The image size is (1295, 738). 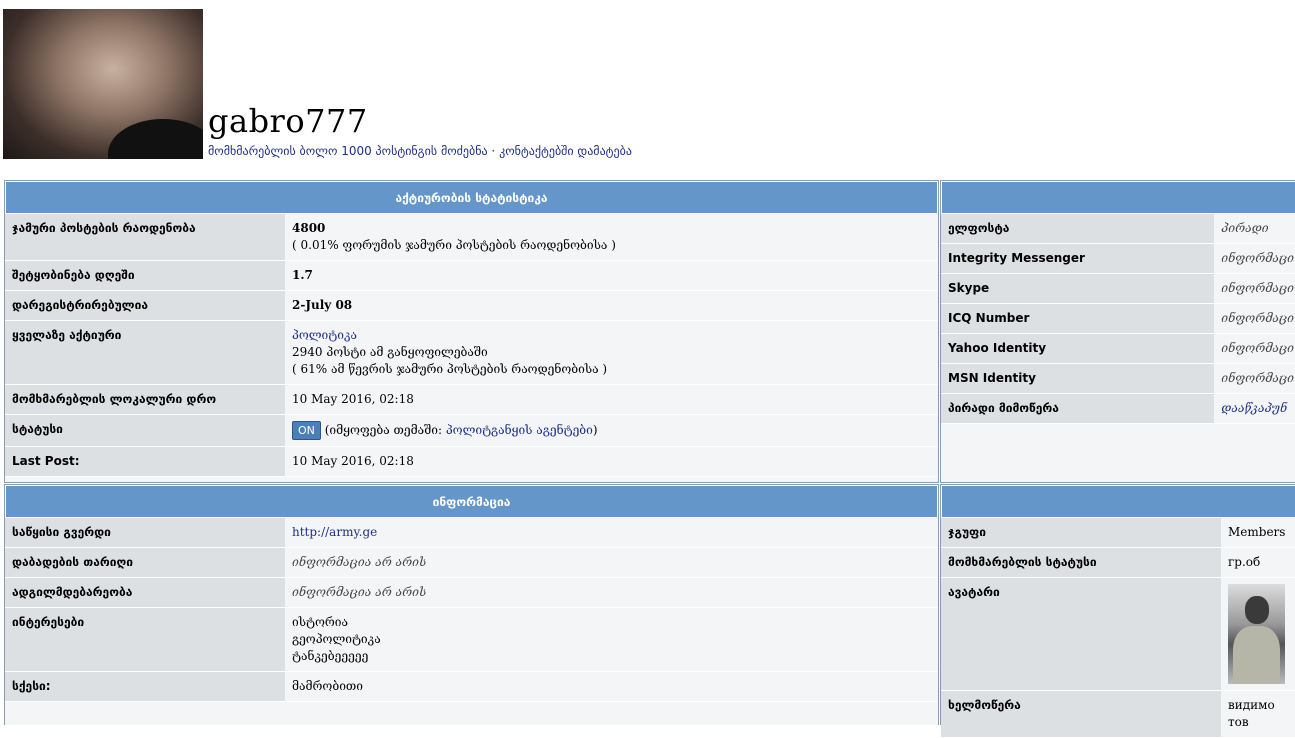 I want to click on table-row: დარეგისტრირებულია 2-July 08, so click(x=471, y=305).